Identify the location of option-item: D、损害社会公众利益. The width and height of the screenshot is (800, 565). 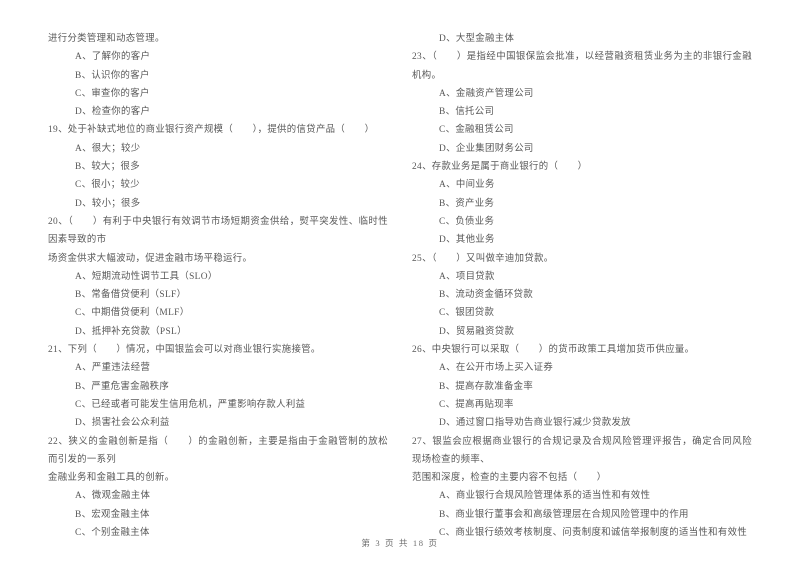
(122, 423).